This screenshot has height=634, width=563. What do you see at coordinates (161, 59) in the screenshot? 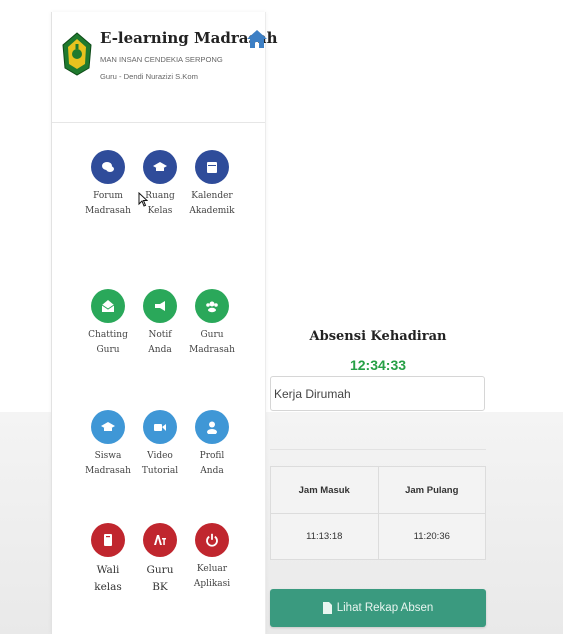
I see `school-name: MAN INSAN CENDEKIA SERPONG` at bounding box center [161, 59].